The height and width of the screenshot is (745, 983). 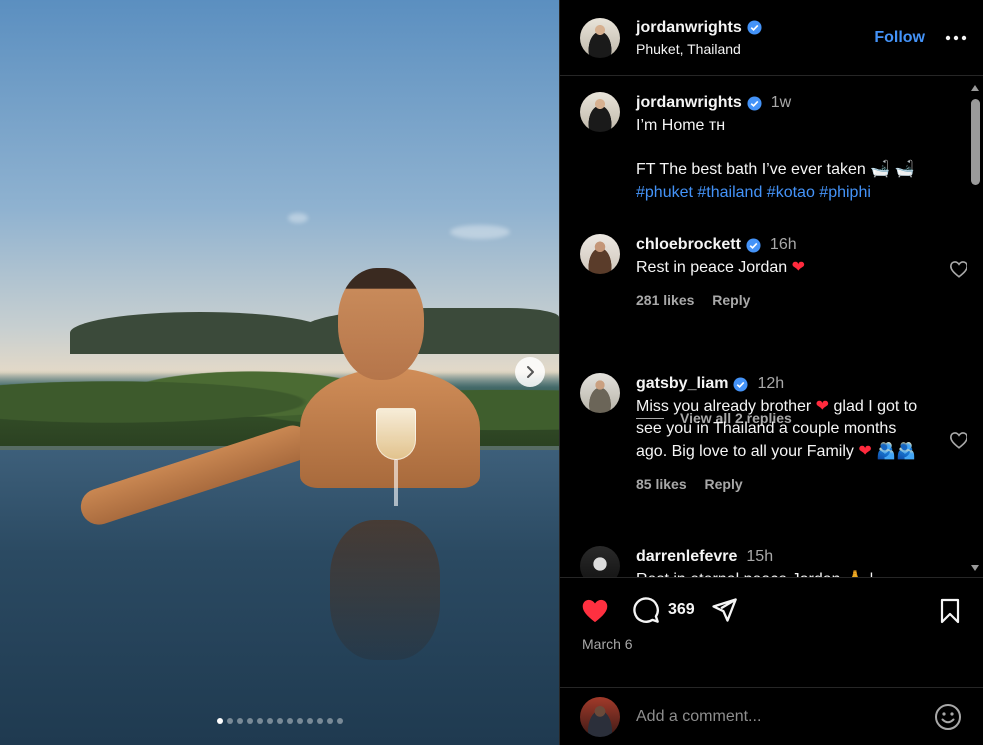 I want to click on comment-emoji: 🫂🫂, so click(x=896, y=451).